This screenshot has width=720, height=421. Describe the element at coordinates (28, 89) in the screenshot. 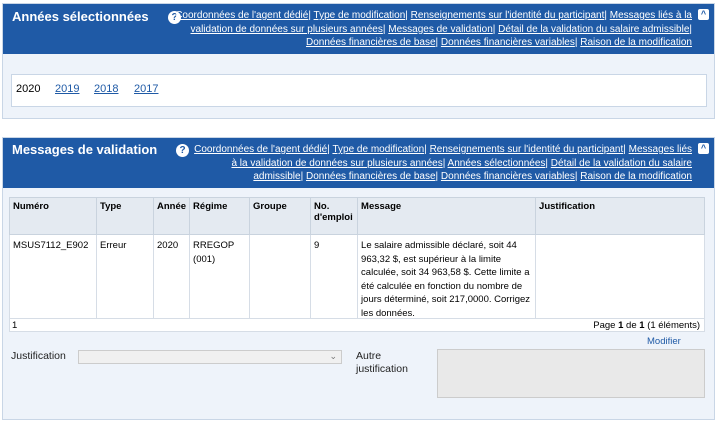

I see `year-selected: 2020` at that location.